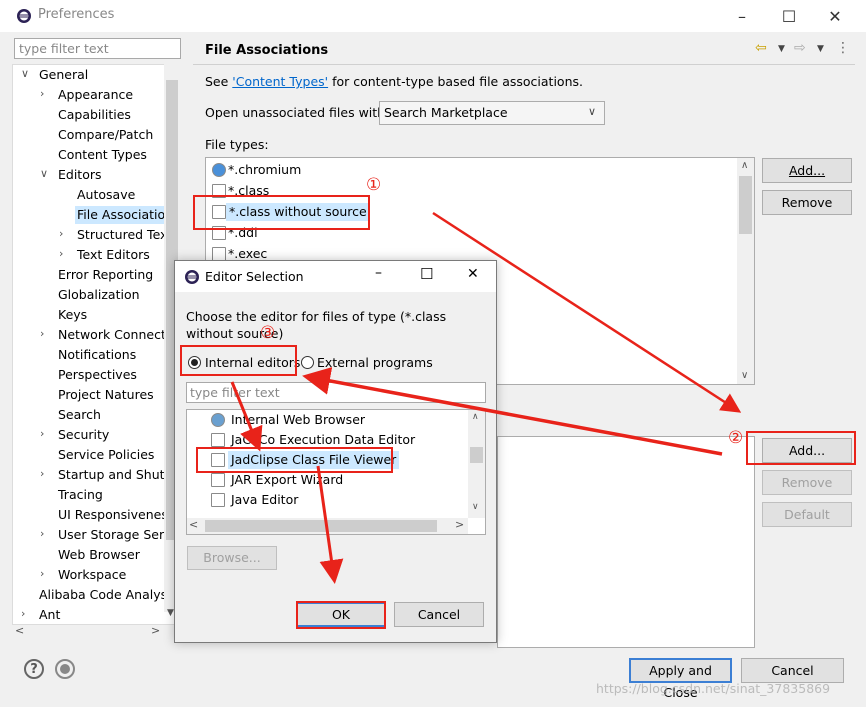 Image resolution: width=866 pixels, height=707 pixels. I want to click on tree-item: Ant, so click(49, 615).